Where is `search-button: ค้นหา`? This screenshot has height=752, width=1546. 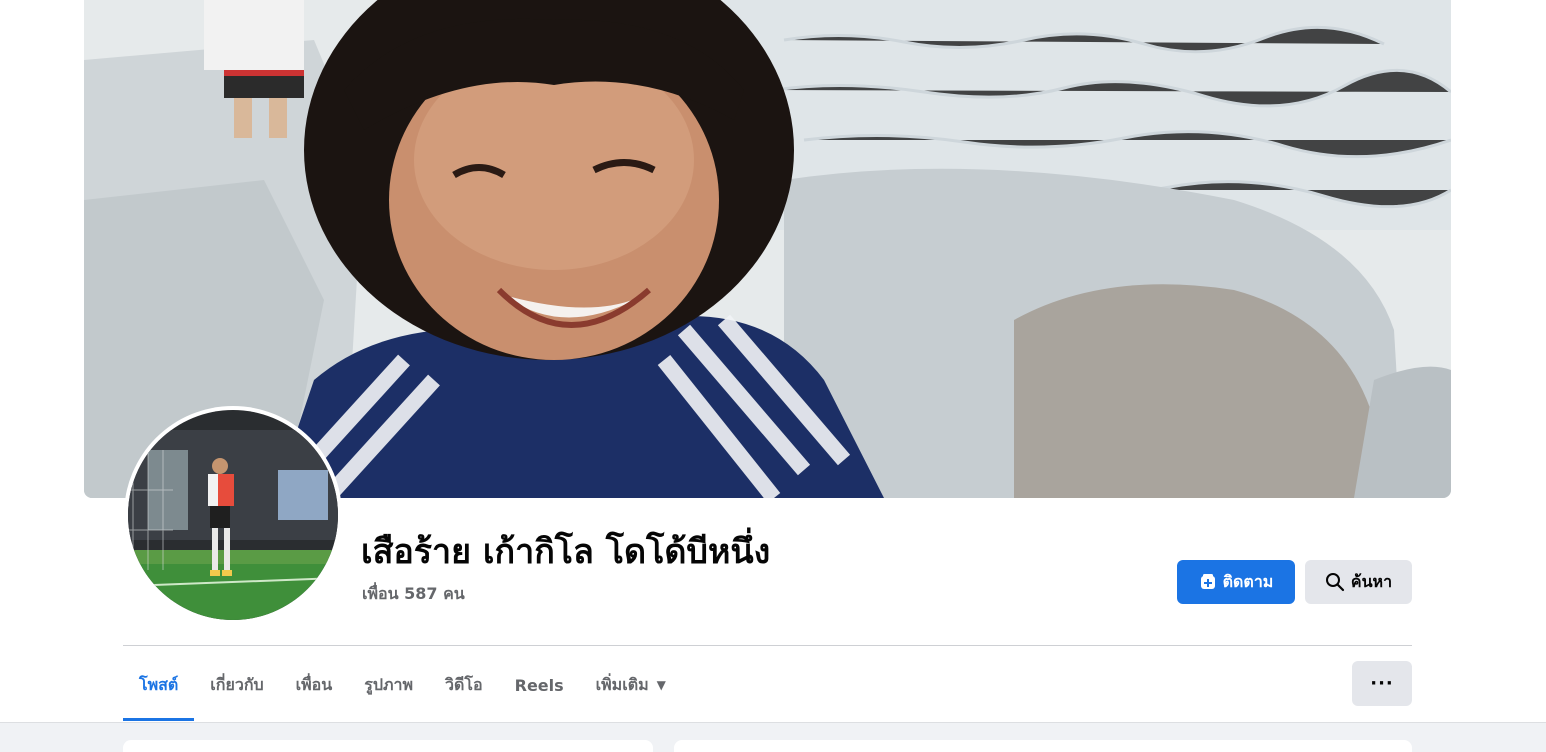
search-button: ค้นหา is located at coordinates (1358, 582).